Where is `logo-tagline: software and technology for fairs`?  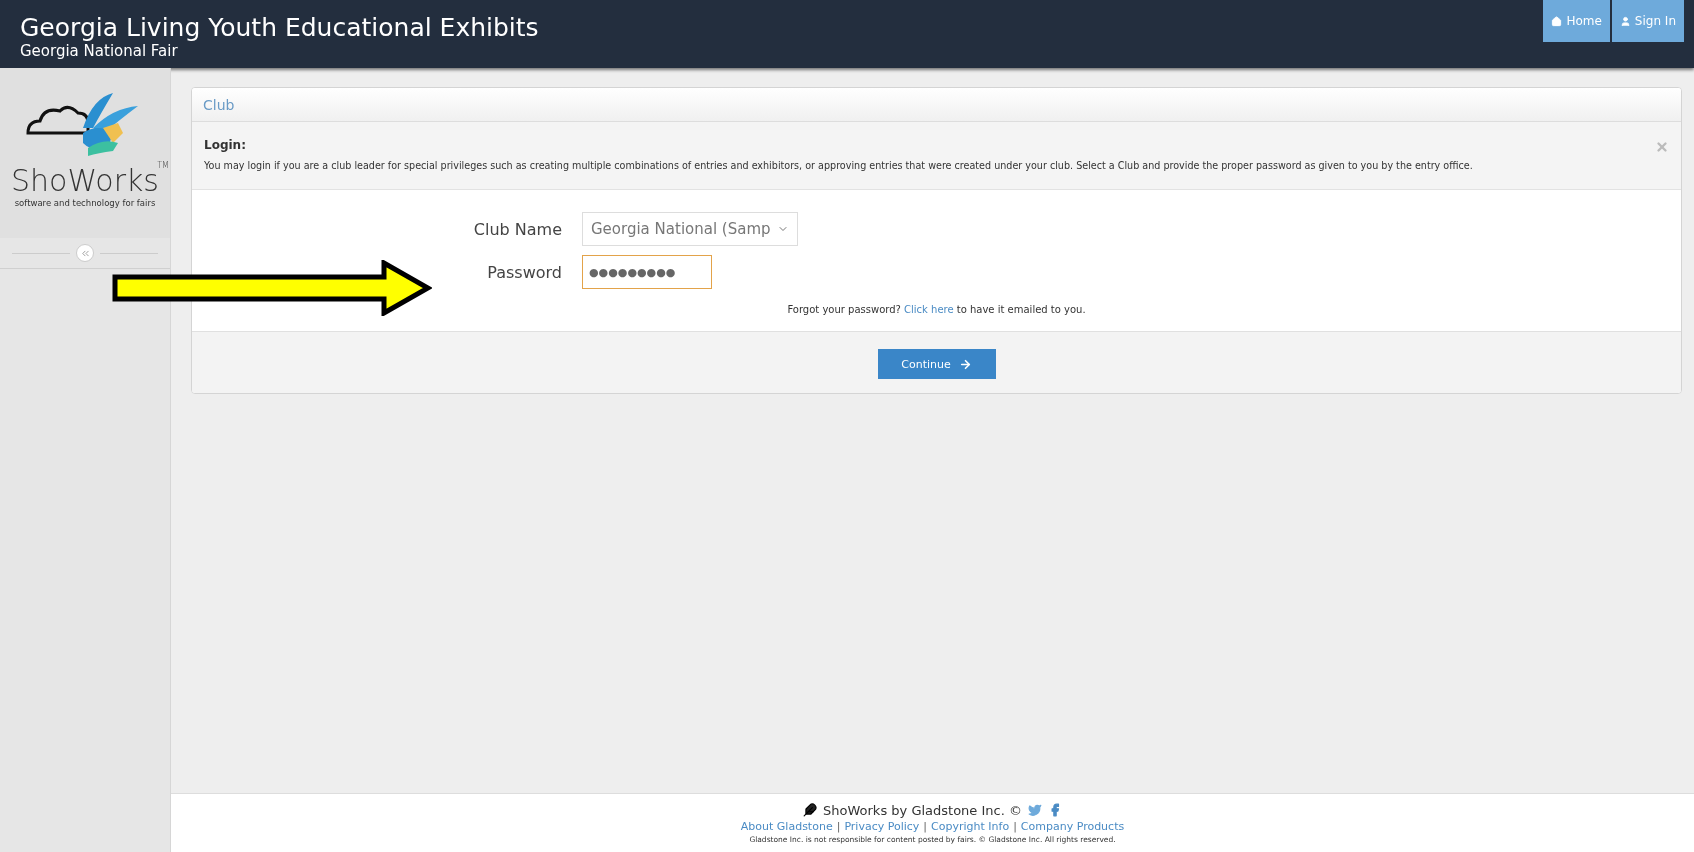
logo-tagline: software and technology for fairs is located at coordinates (85, 203).